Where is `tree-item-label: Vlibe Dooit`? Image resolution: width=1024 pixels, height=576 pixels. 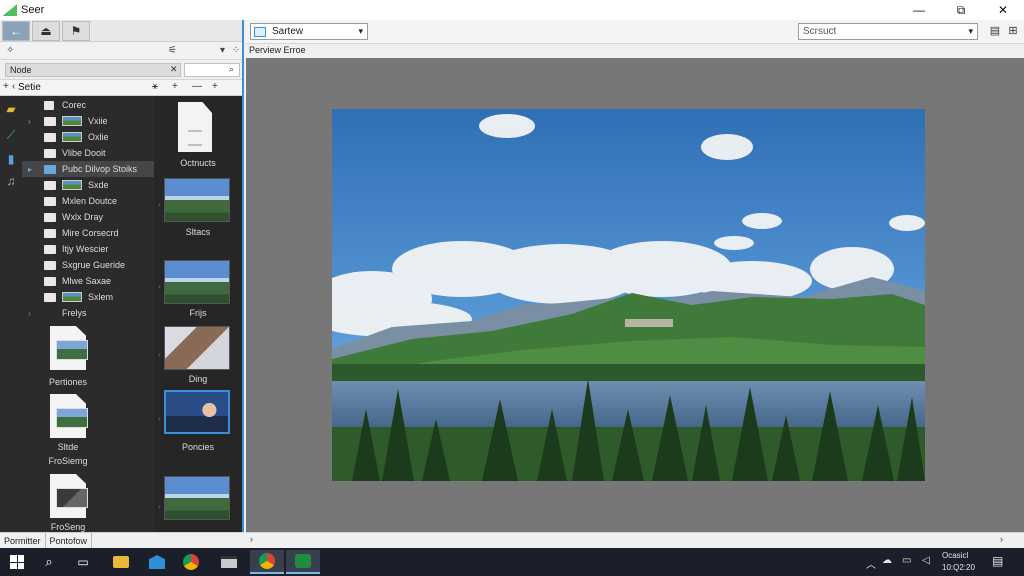 tree-item-label: Vlibe Dooit is located at coordinates (84, 153).